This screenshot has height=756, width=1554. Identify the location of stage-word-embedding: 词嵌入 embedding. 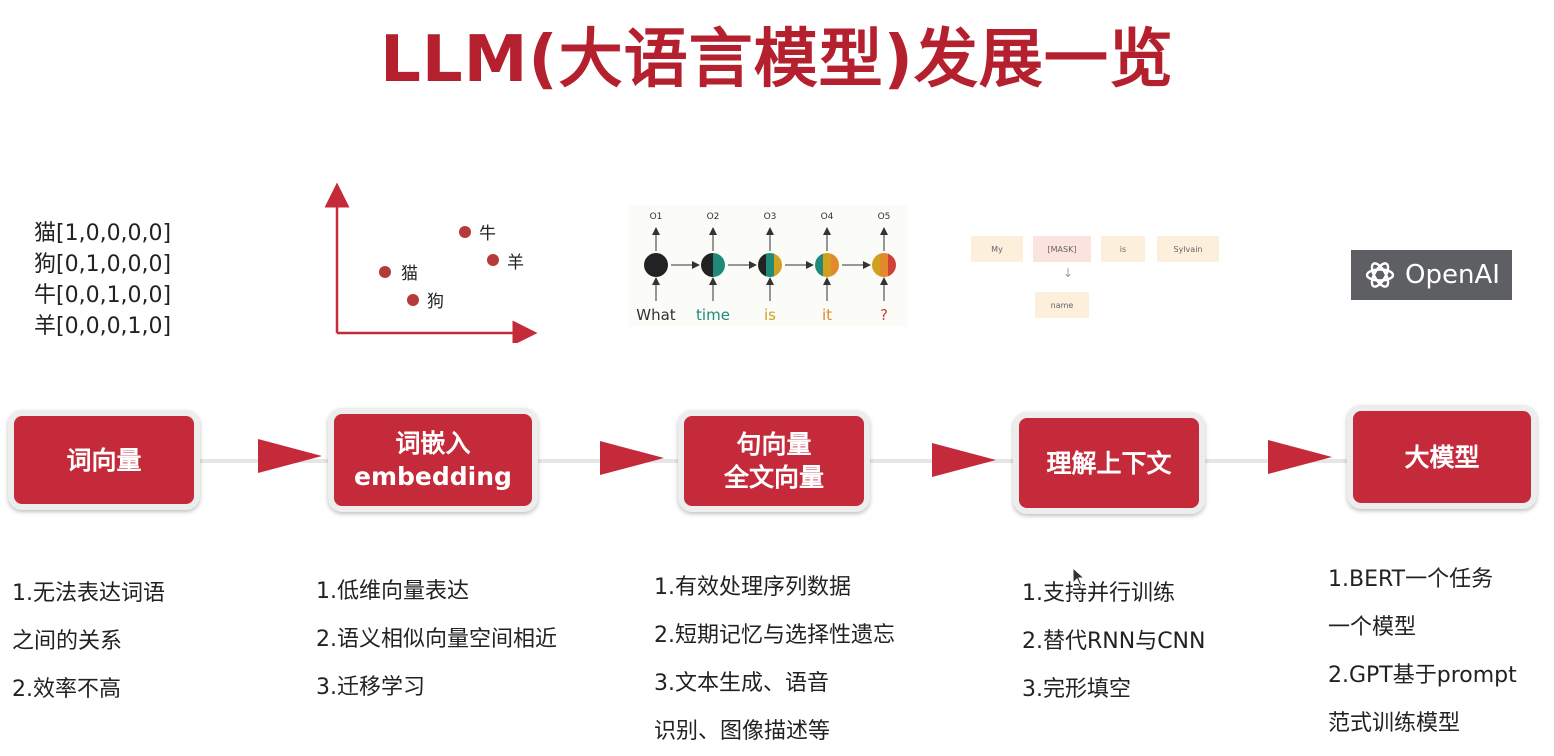
(433, 460).